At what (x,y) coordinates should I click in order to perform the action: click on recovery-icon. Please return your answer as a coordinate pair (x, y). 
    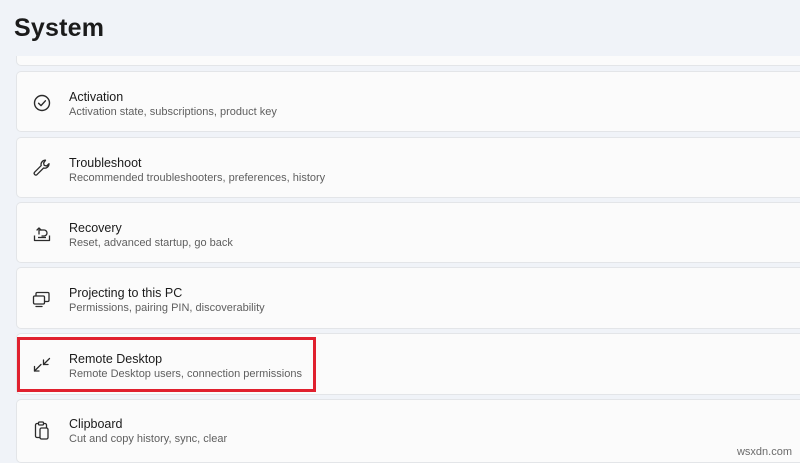
    Looking at the image, I should click on (42, 234).